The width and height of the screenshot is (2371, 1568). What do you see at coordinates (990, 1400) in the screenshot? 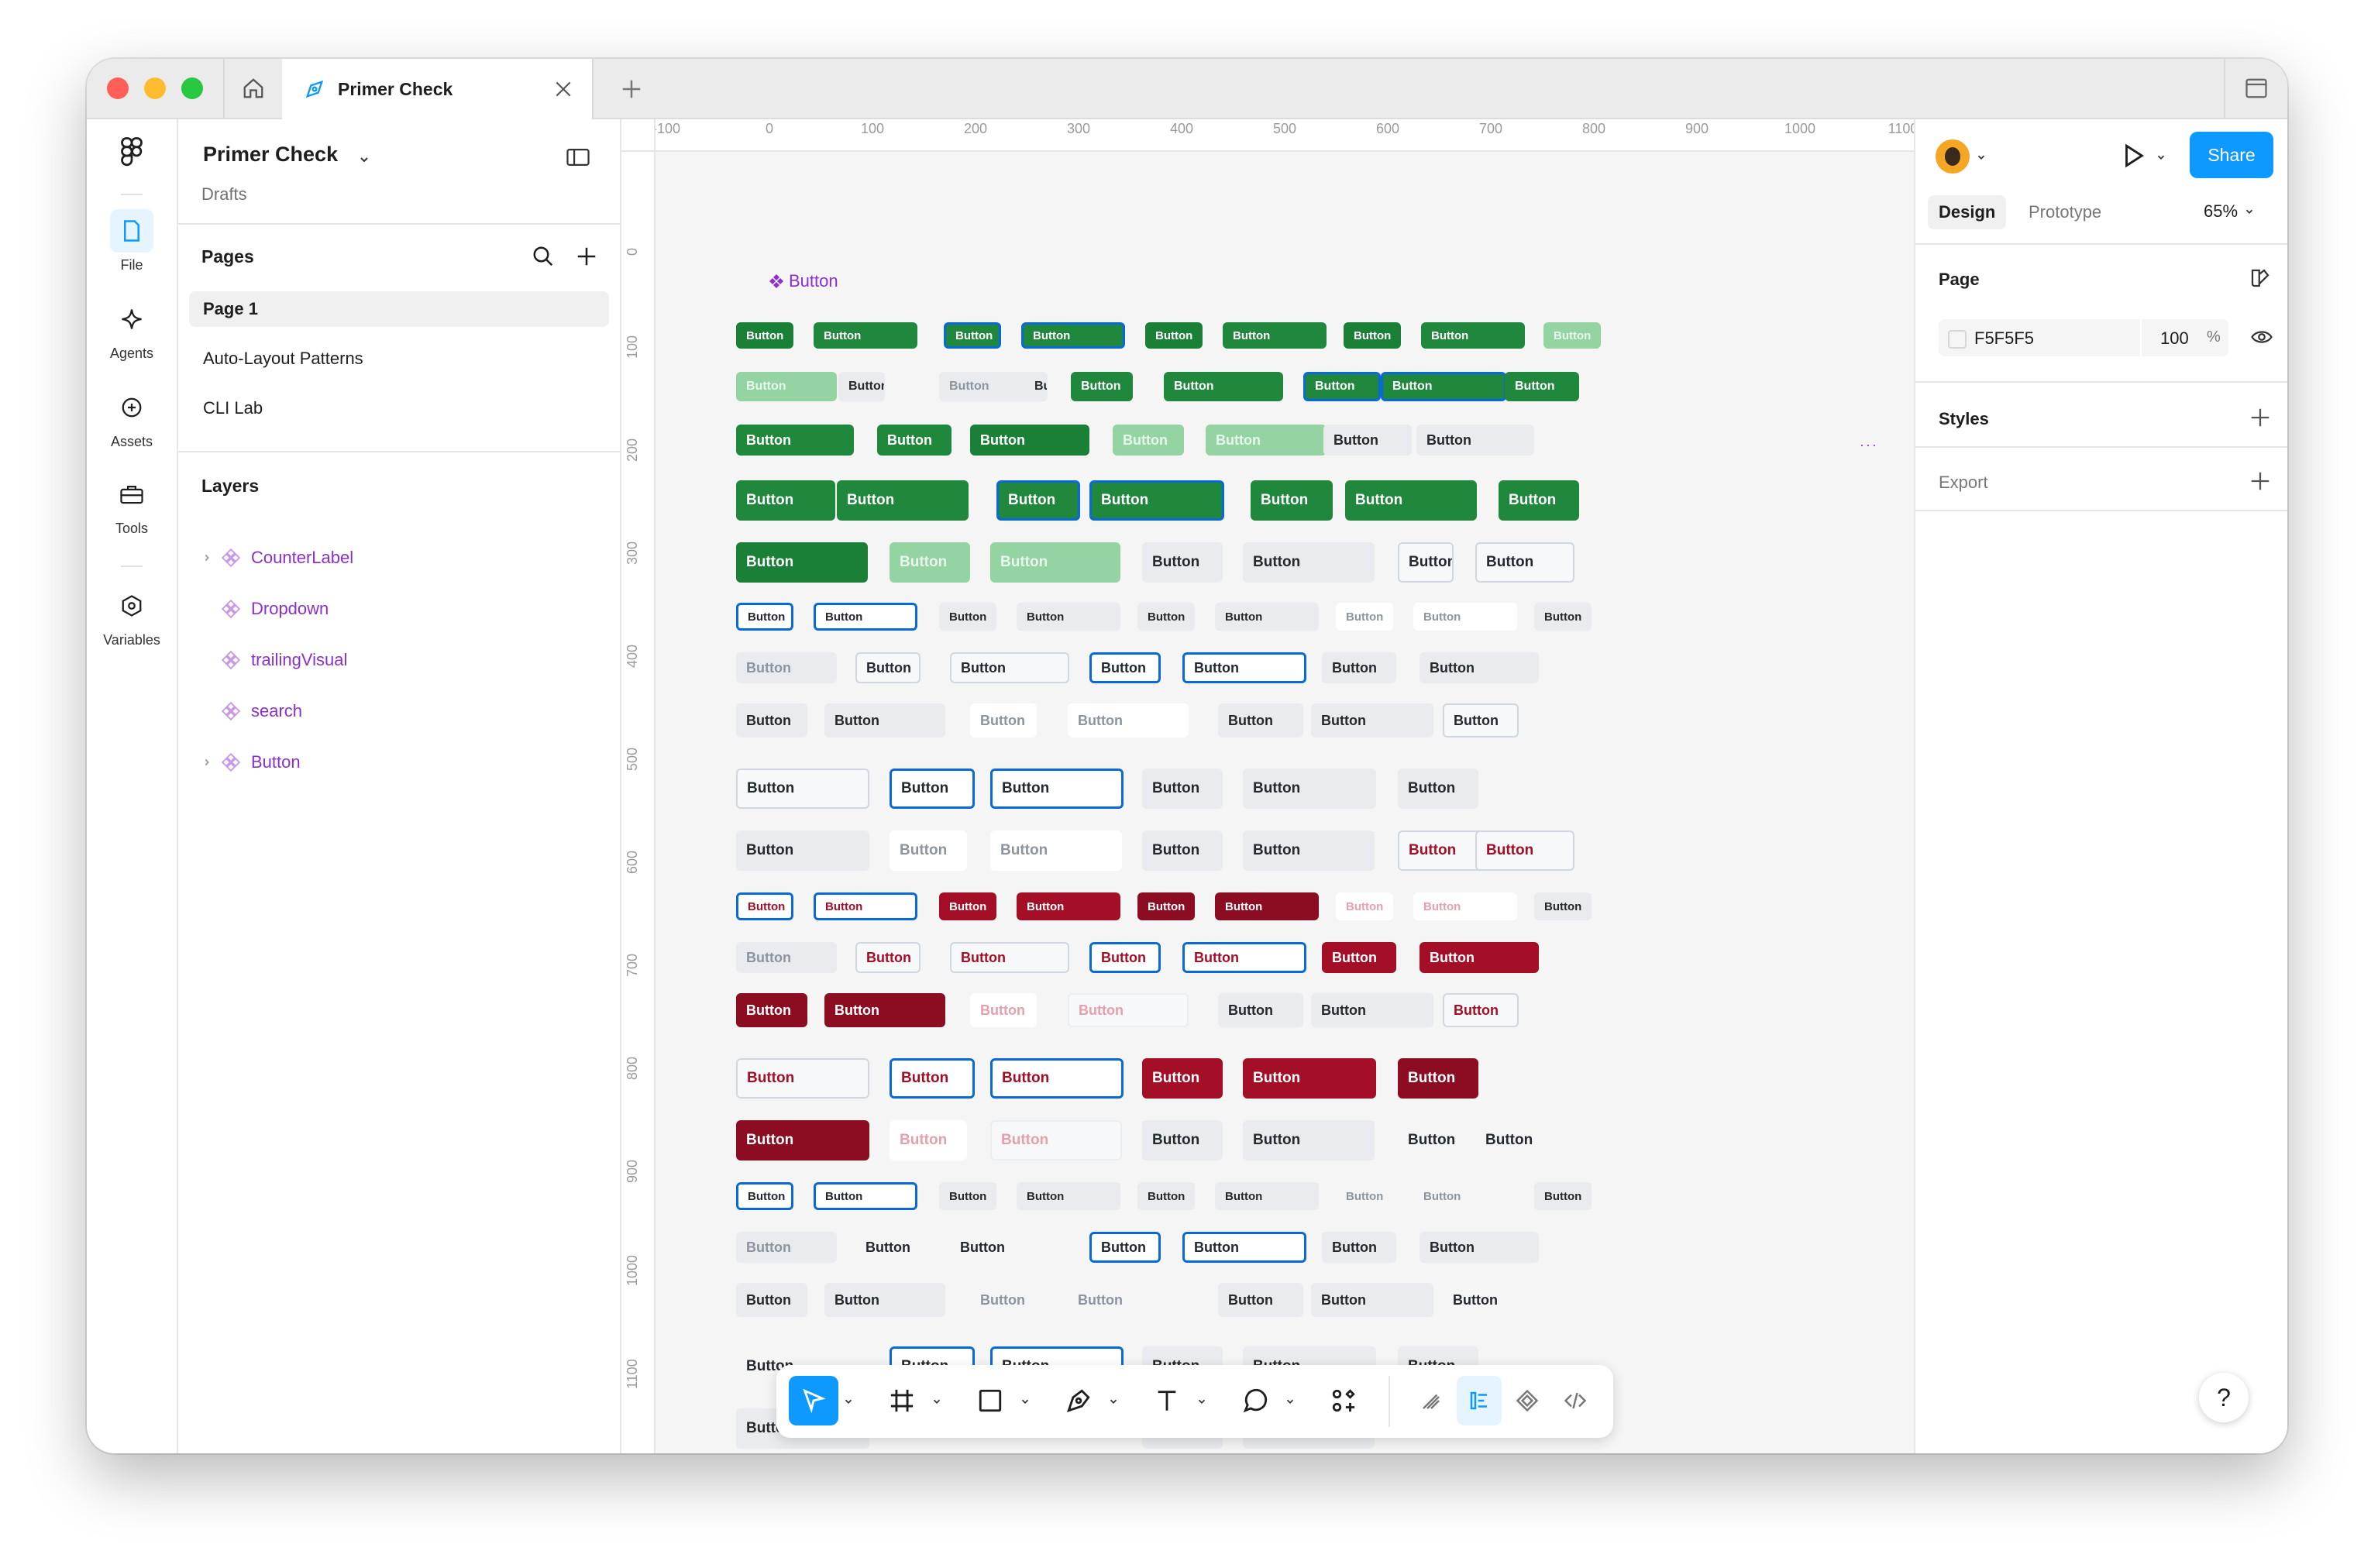
I see `rectangle-tool` at bounding box center [990, 1400].